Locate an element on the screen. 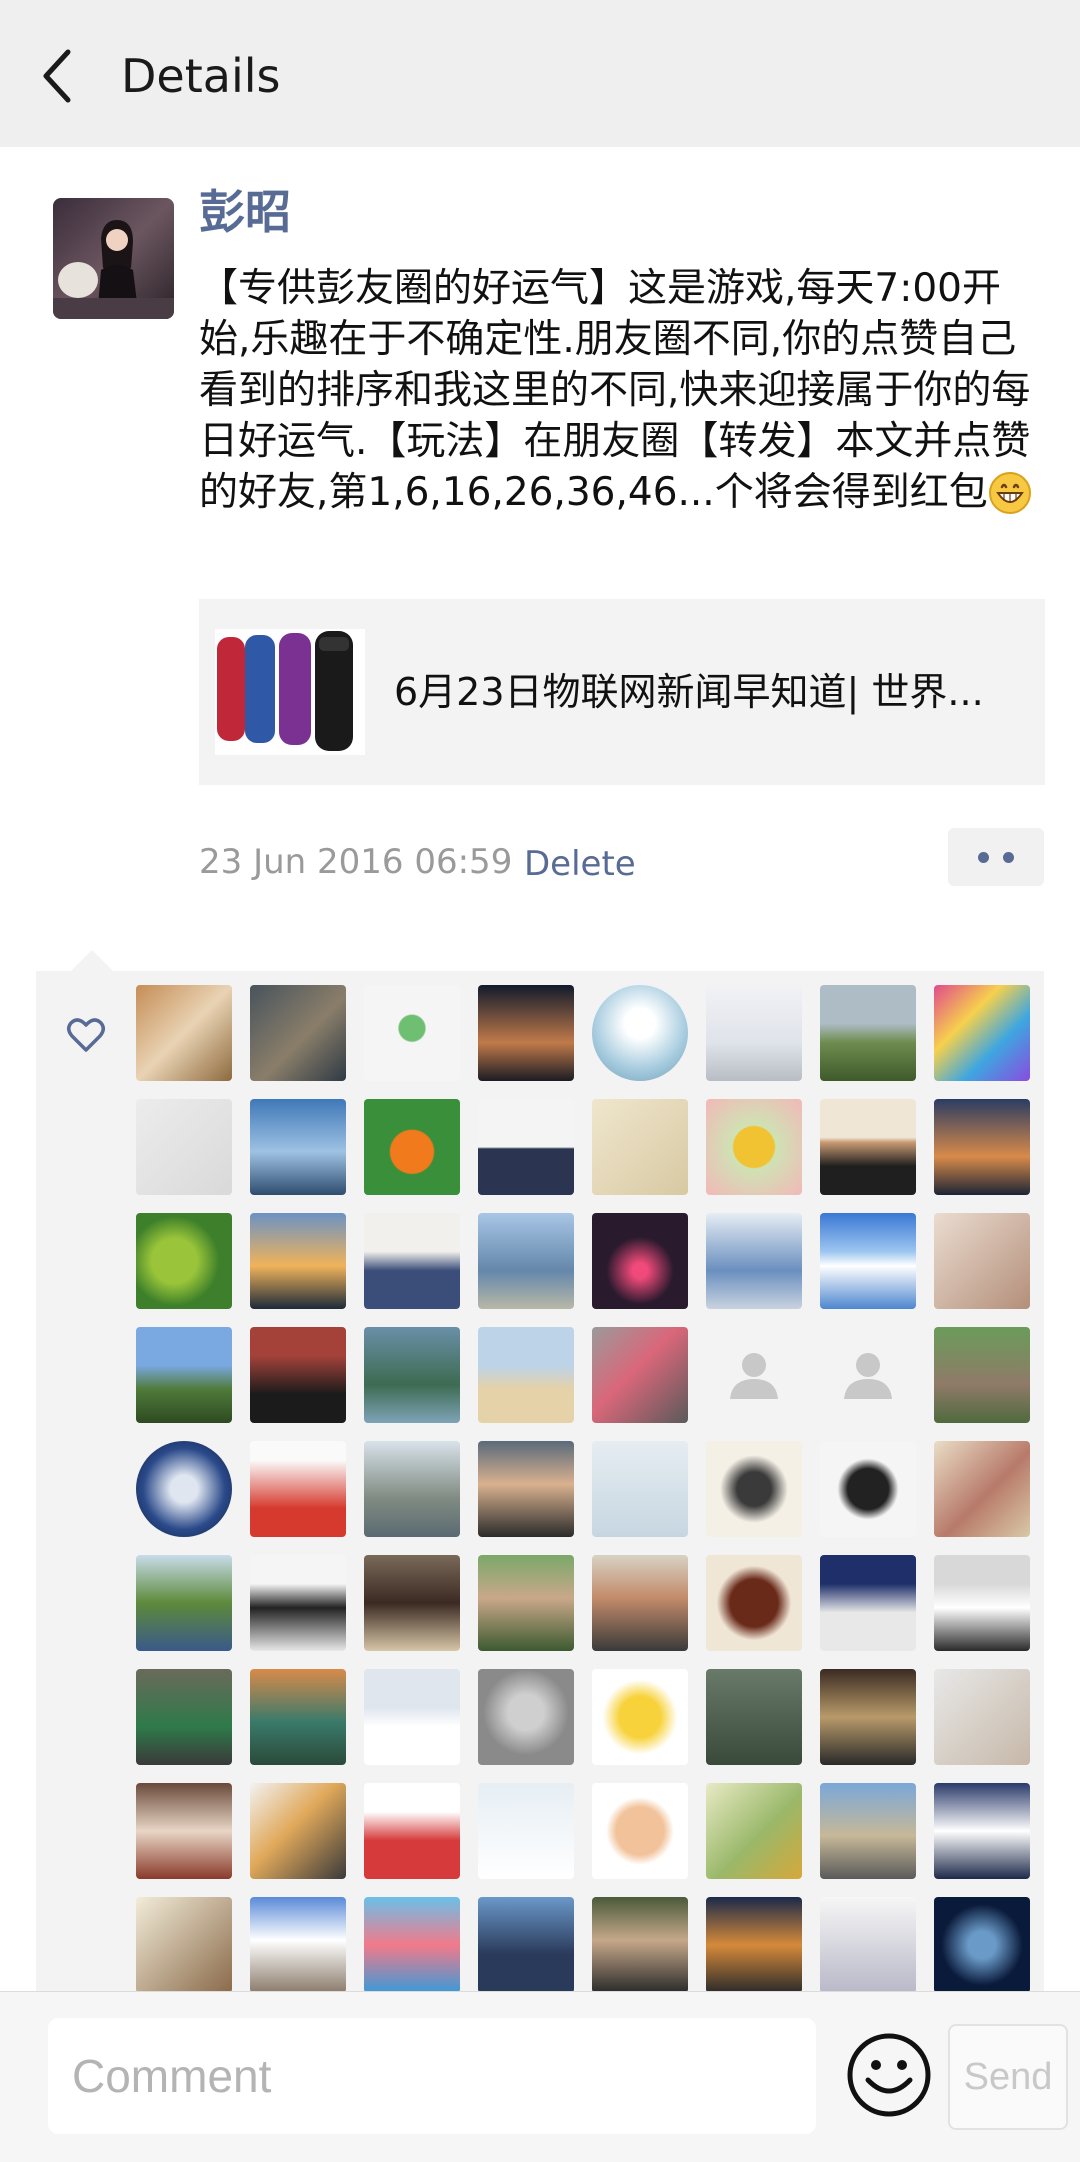 The image size is (1080, 2162). likes-panel-pointer is located at coordinates (92, 961).